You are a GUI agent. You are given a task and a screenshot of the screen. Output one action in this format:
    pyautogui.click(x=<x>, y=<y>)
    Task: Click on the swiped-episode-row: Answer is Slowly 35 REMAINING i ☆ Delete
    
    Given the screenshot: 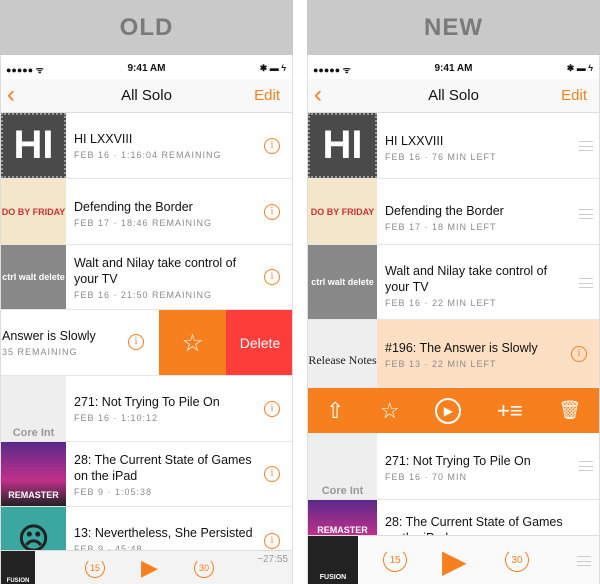 What is the action you would take?
    pyautogui.click(x=146, y=343)
    